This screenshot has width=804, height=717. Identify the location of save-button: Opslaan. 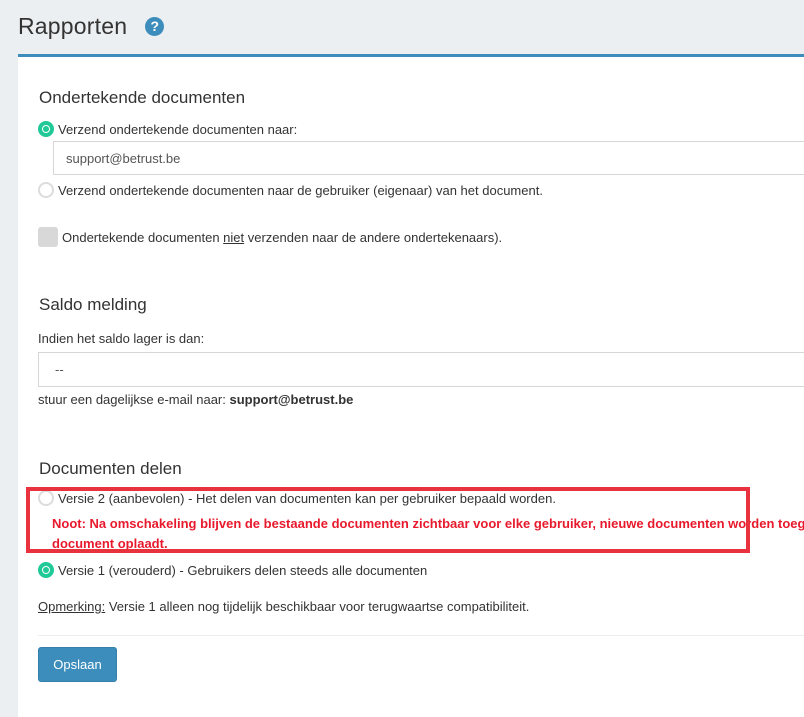
(77, 664).